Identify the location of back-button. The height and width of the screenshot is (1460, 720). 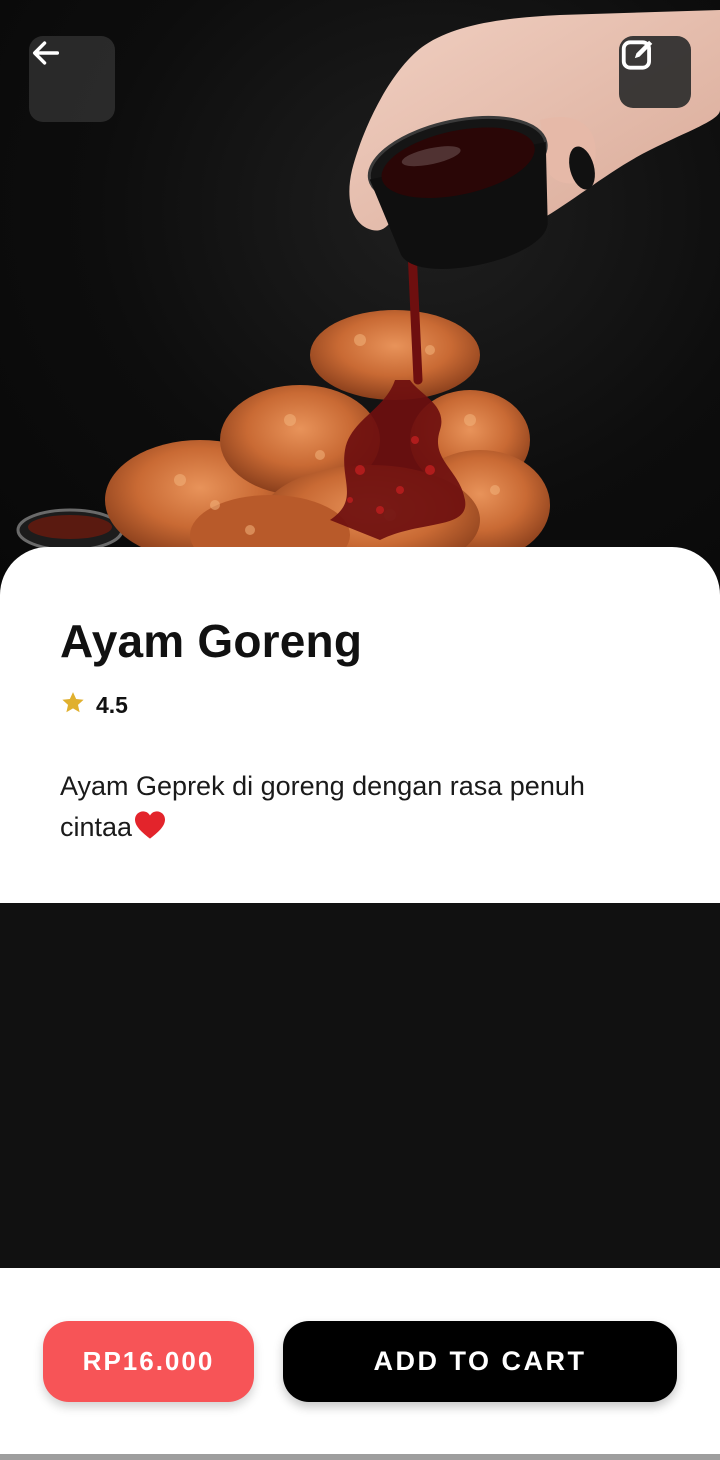
(72, 79).